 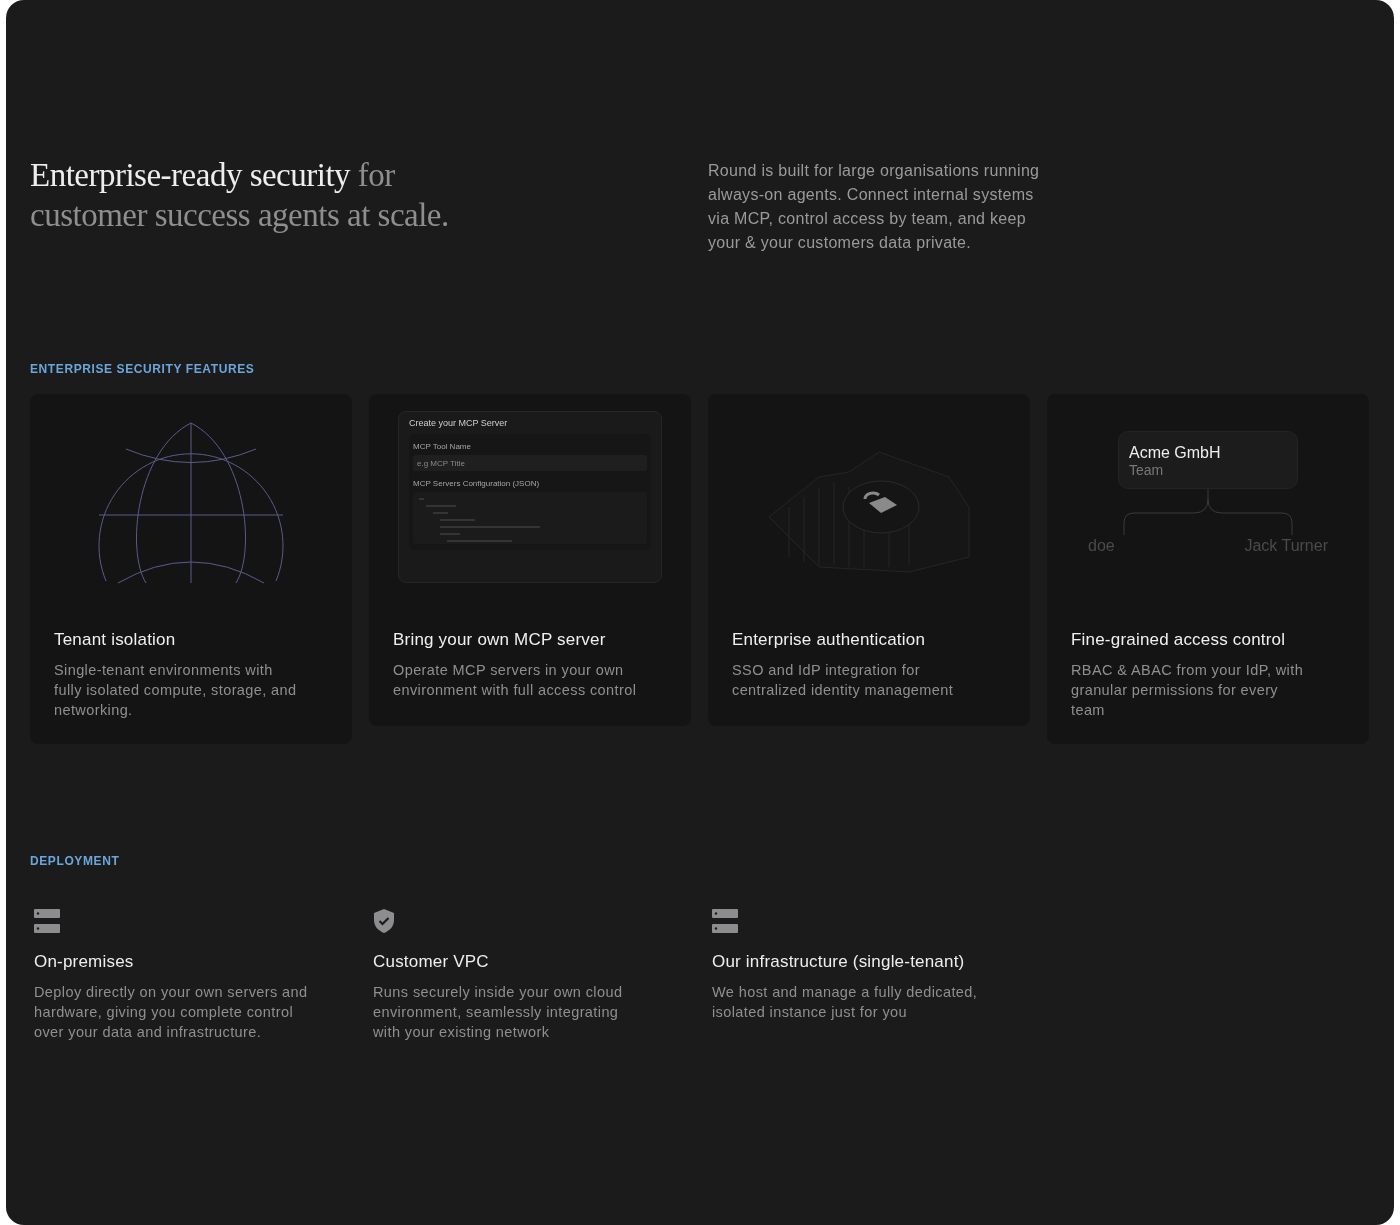 I want to click on option-title: Customer VPC, so click(x=431, y=962).